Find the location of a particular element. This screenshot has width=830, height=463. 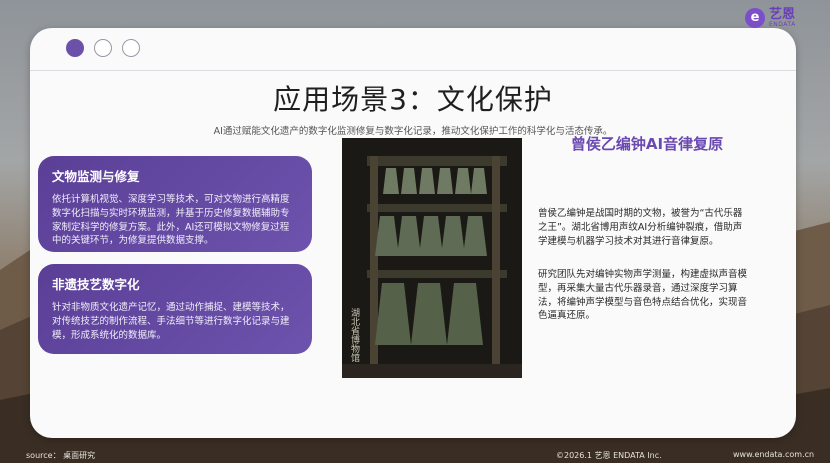

case-title: 曾侯乙编钟AI音律复原 is located at coordinates (647, 144).